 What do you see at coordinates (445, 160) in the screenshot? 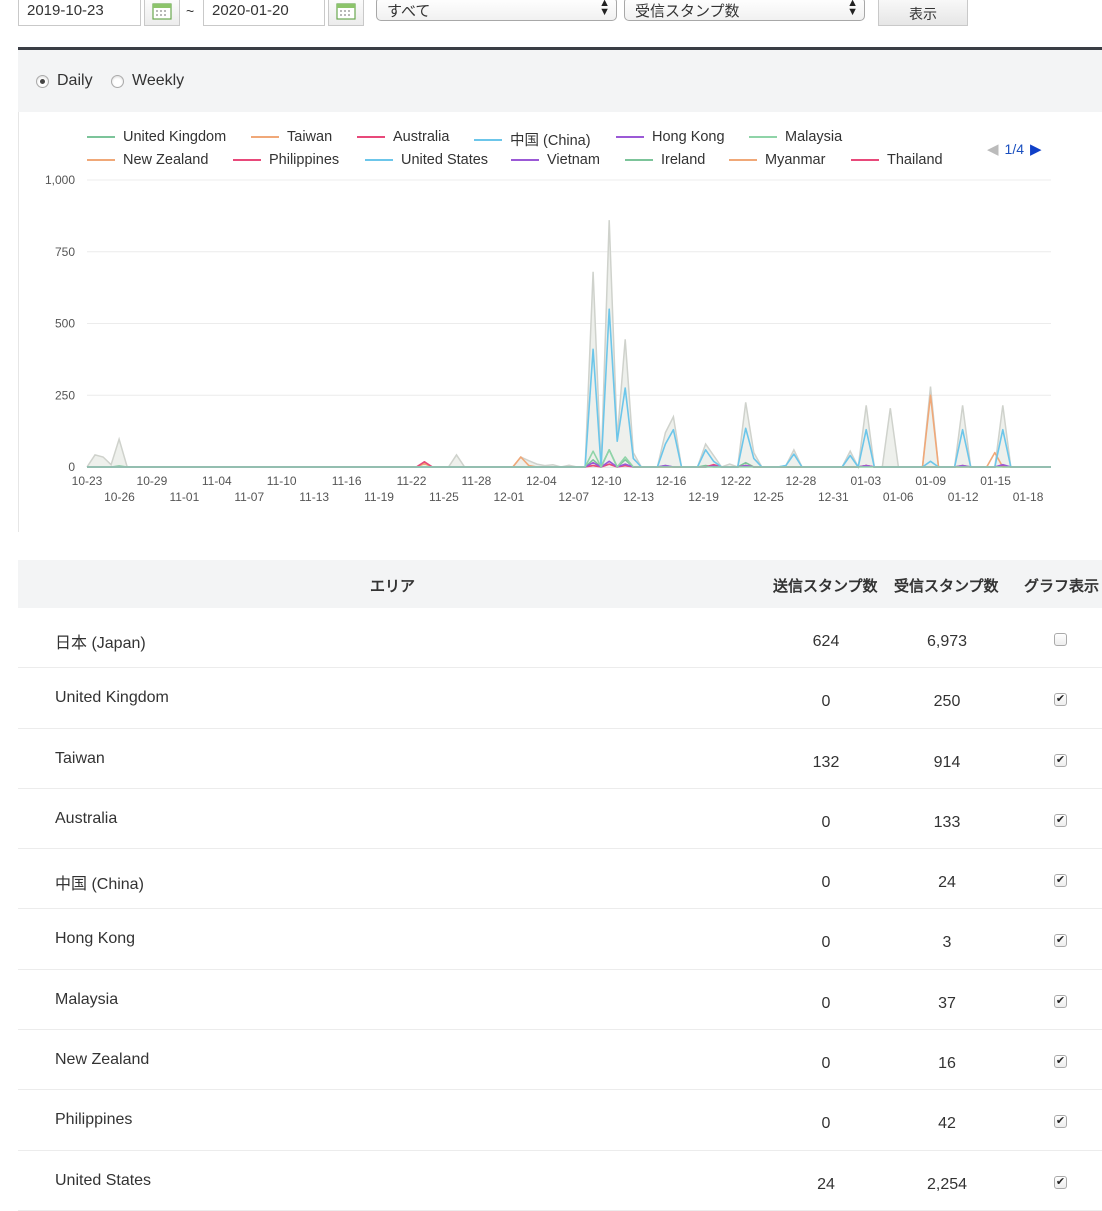
I see `legend-label: United States` at bounding box center [445, 160].